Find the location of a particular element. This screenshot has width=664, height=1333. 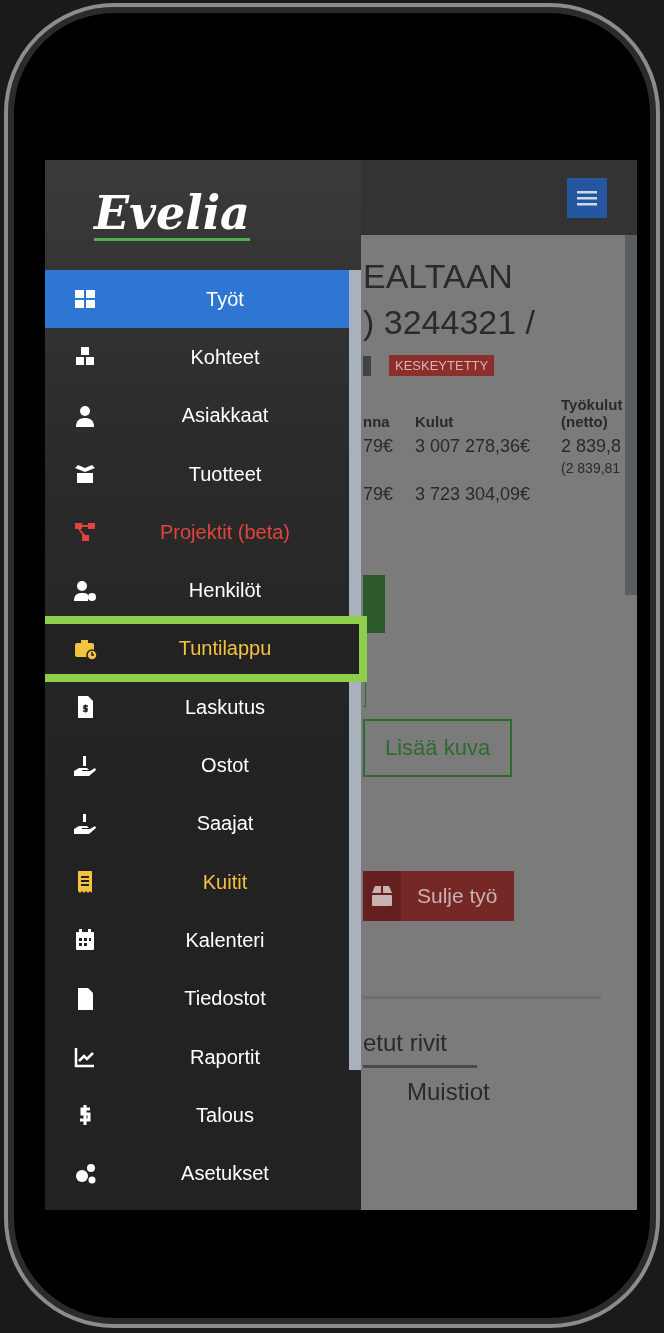

box-icon is located at coordinates (382, 896).